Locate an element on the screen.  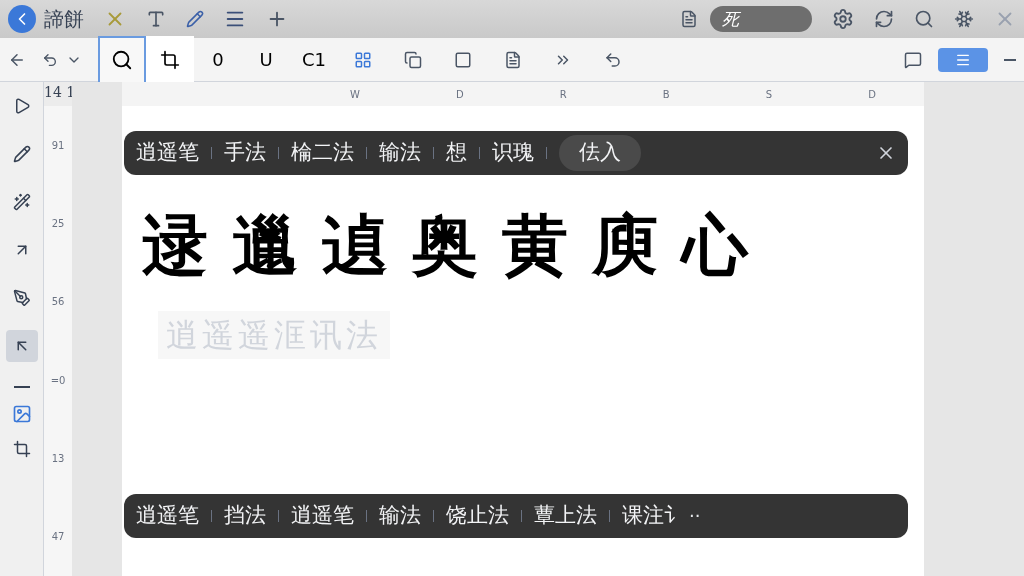
app-title: 諦餅 is located at coordinates (64, 19).